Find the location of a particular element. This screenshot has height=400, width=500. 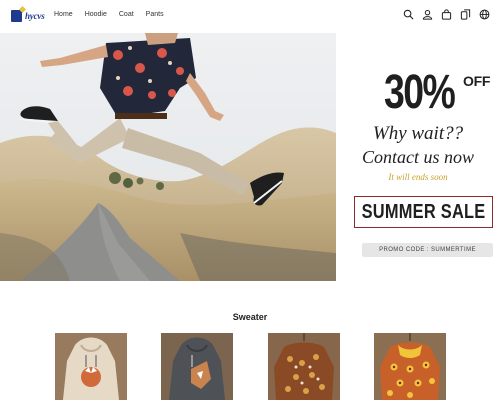

site-header: hycvs Home Hoodie Coat Pants is located at coordinates (250, 16).